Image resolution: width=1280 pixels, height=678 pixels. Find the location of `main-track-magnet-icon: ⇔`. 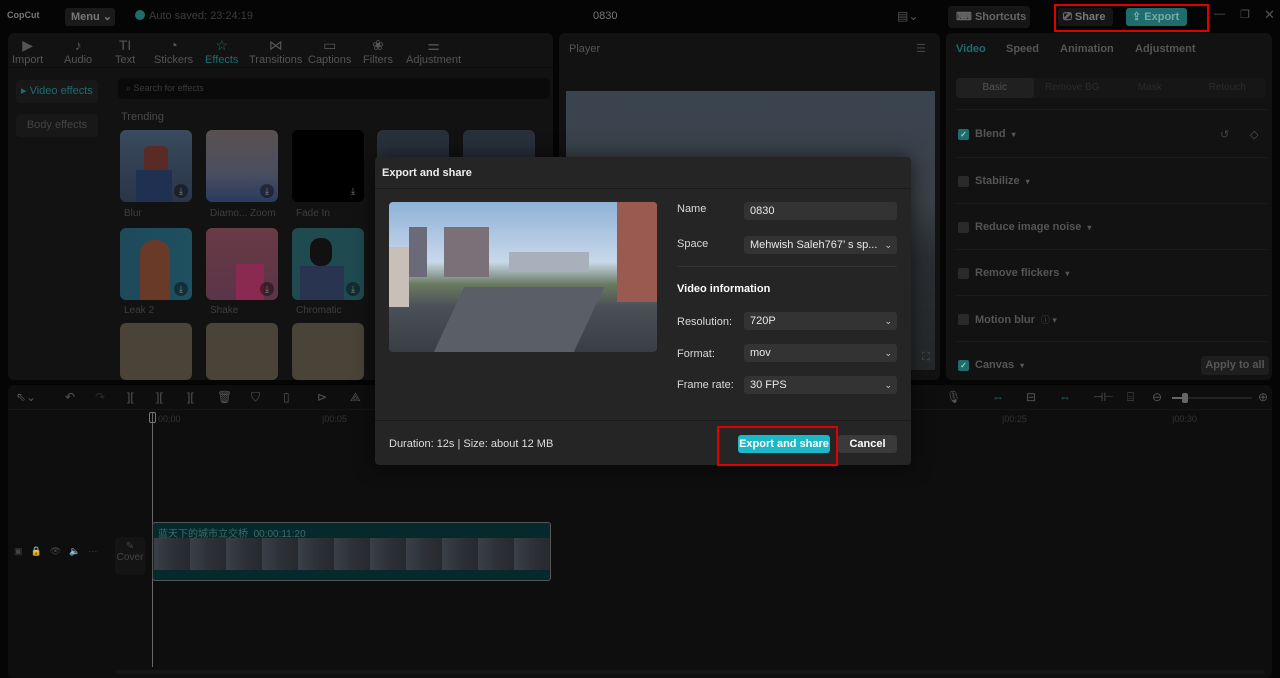

main-track-magnet-icon: ⇔ is located at coordinates (998, 397).